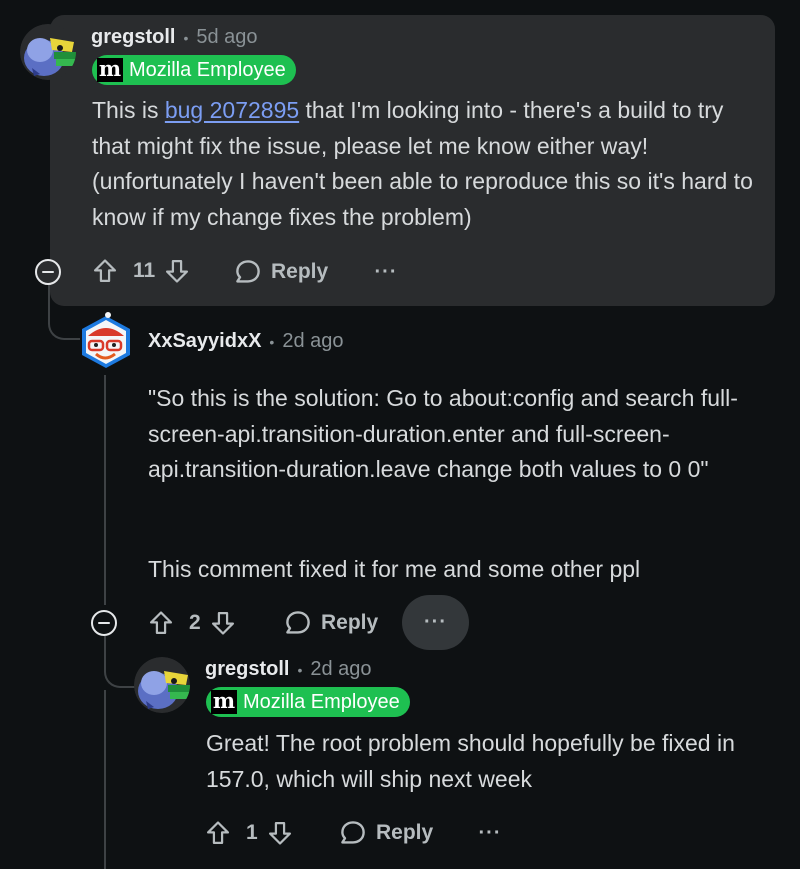  What do you see at coordinates (144, 270) in the screenshot?
I see `vote-count: 11` at bounding box center [144, 270].